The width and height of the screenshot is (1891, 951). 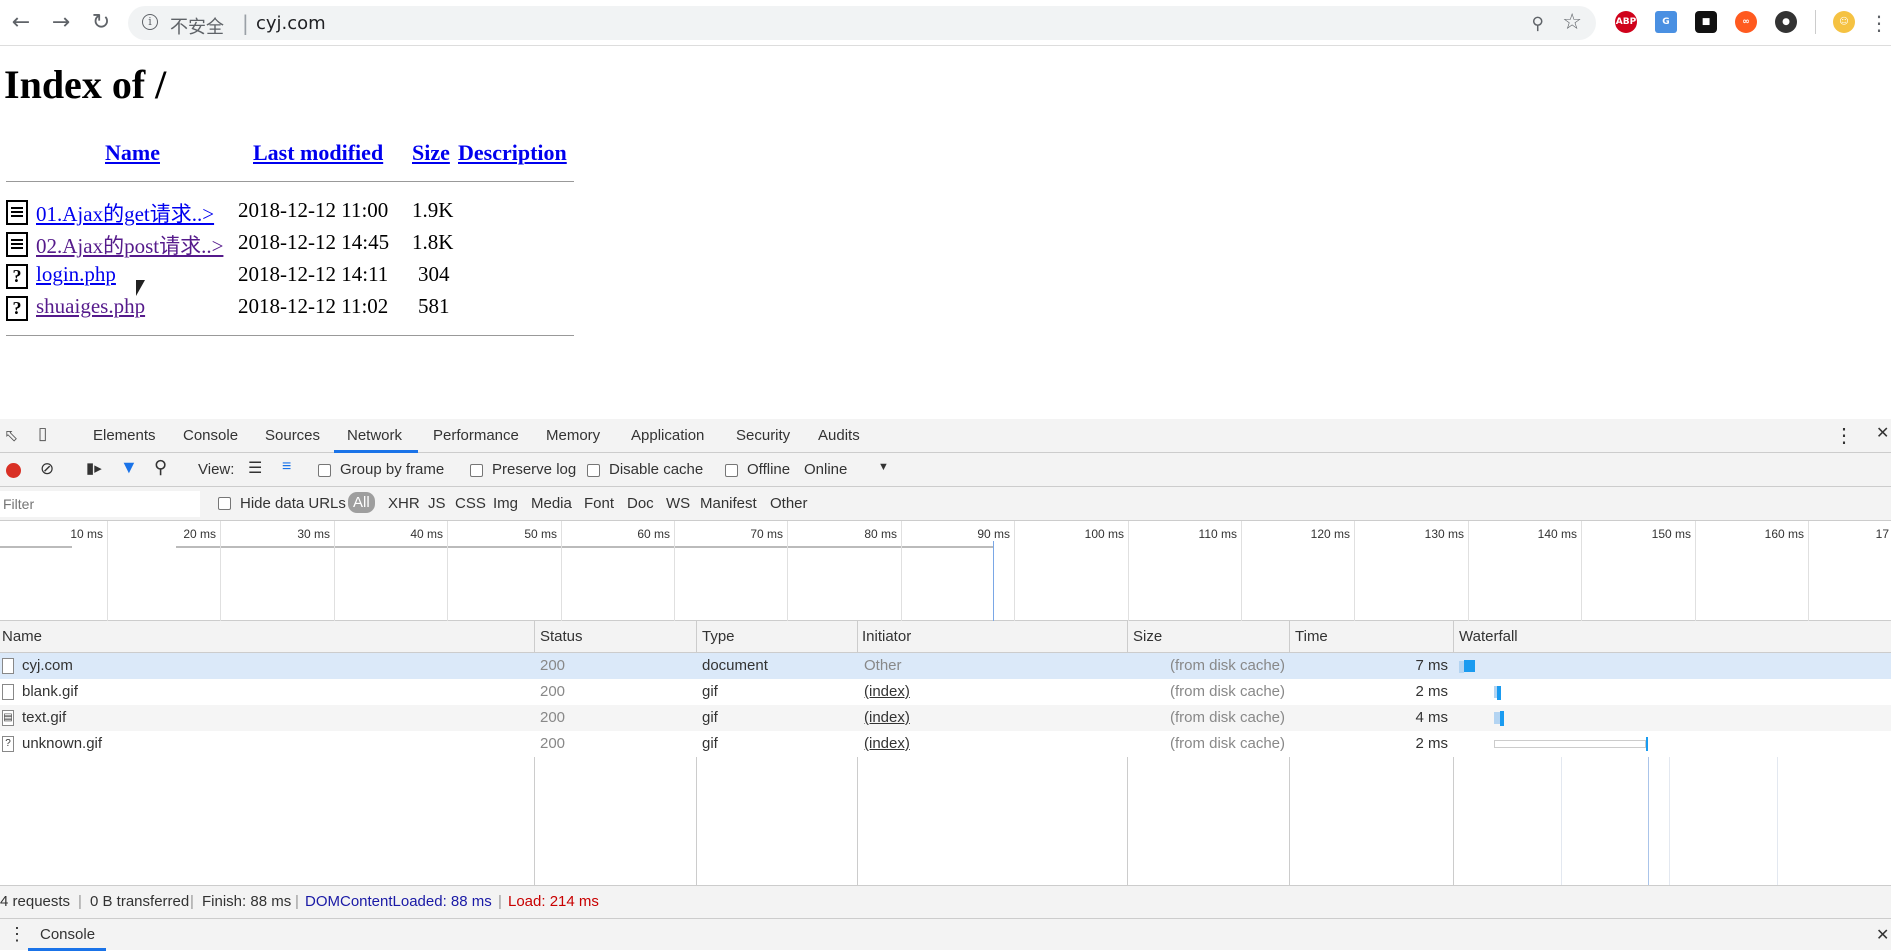 I want to click on throttling-select: Online, so click(x=825, y=469).